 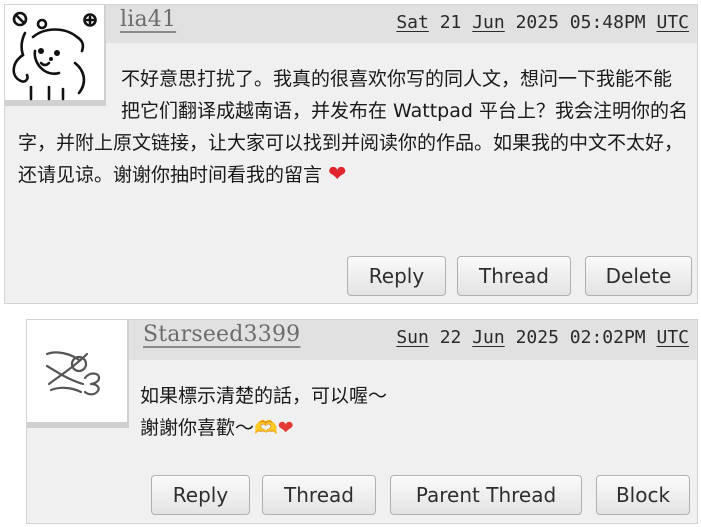 What do you see at coordinates (73, 373) in the screenshot?
I see `scribble-avatar-icon` at bounding box center [73, 373].